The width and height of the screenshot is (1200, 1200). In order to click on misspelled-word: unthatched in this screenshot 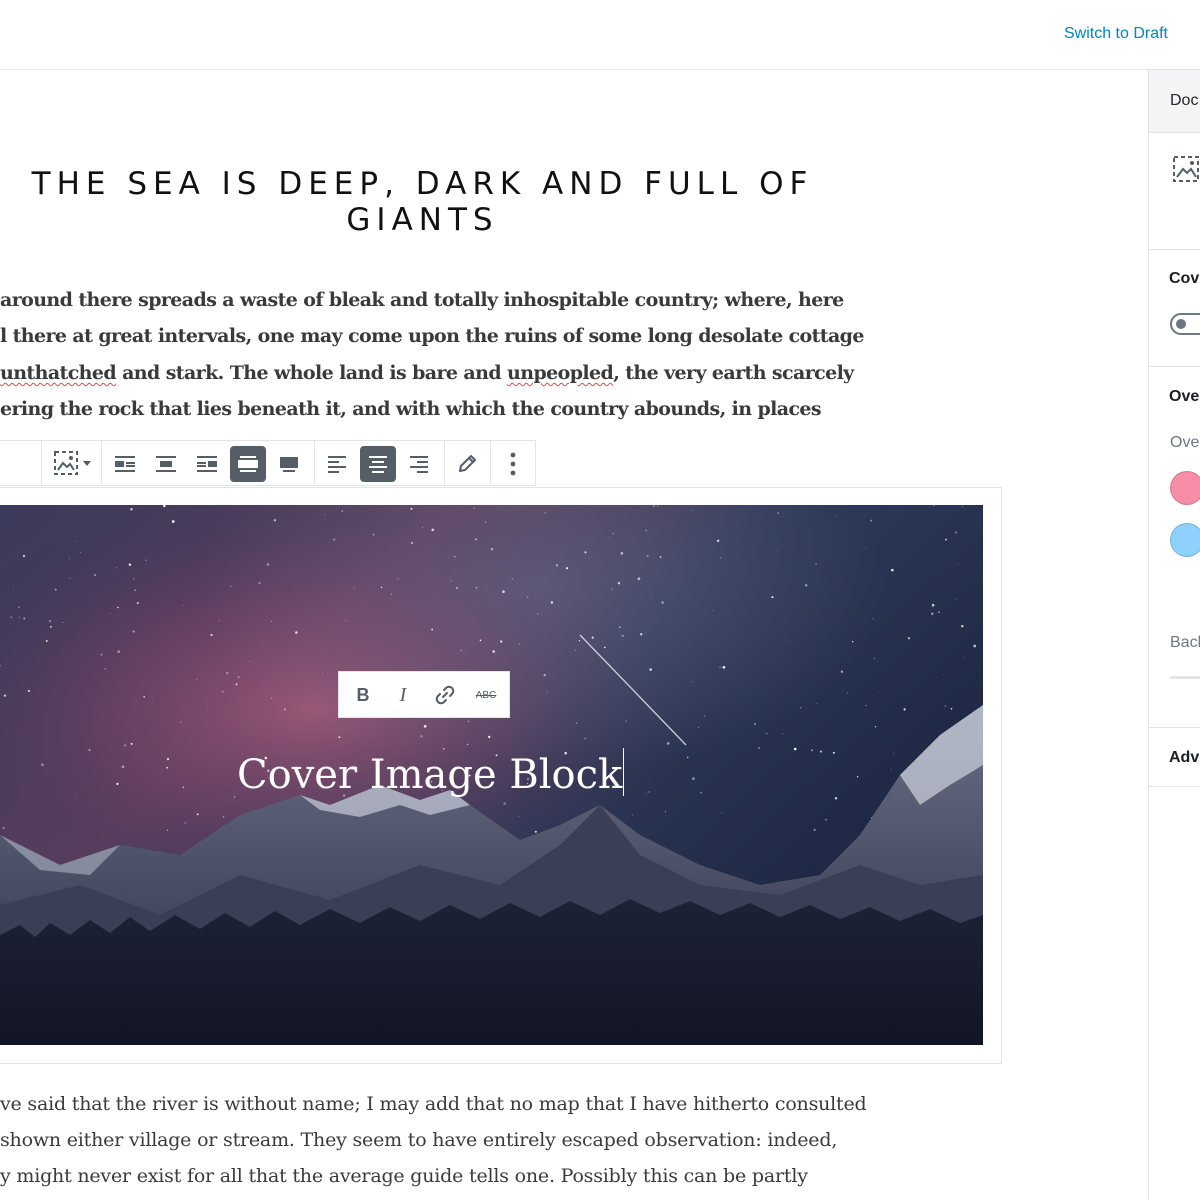, I will do `click(58, 373)`.